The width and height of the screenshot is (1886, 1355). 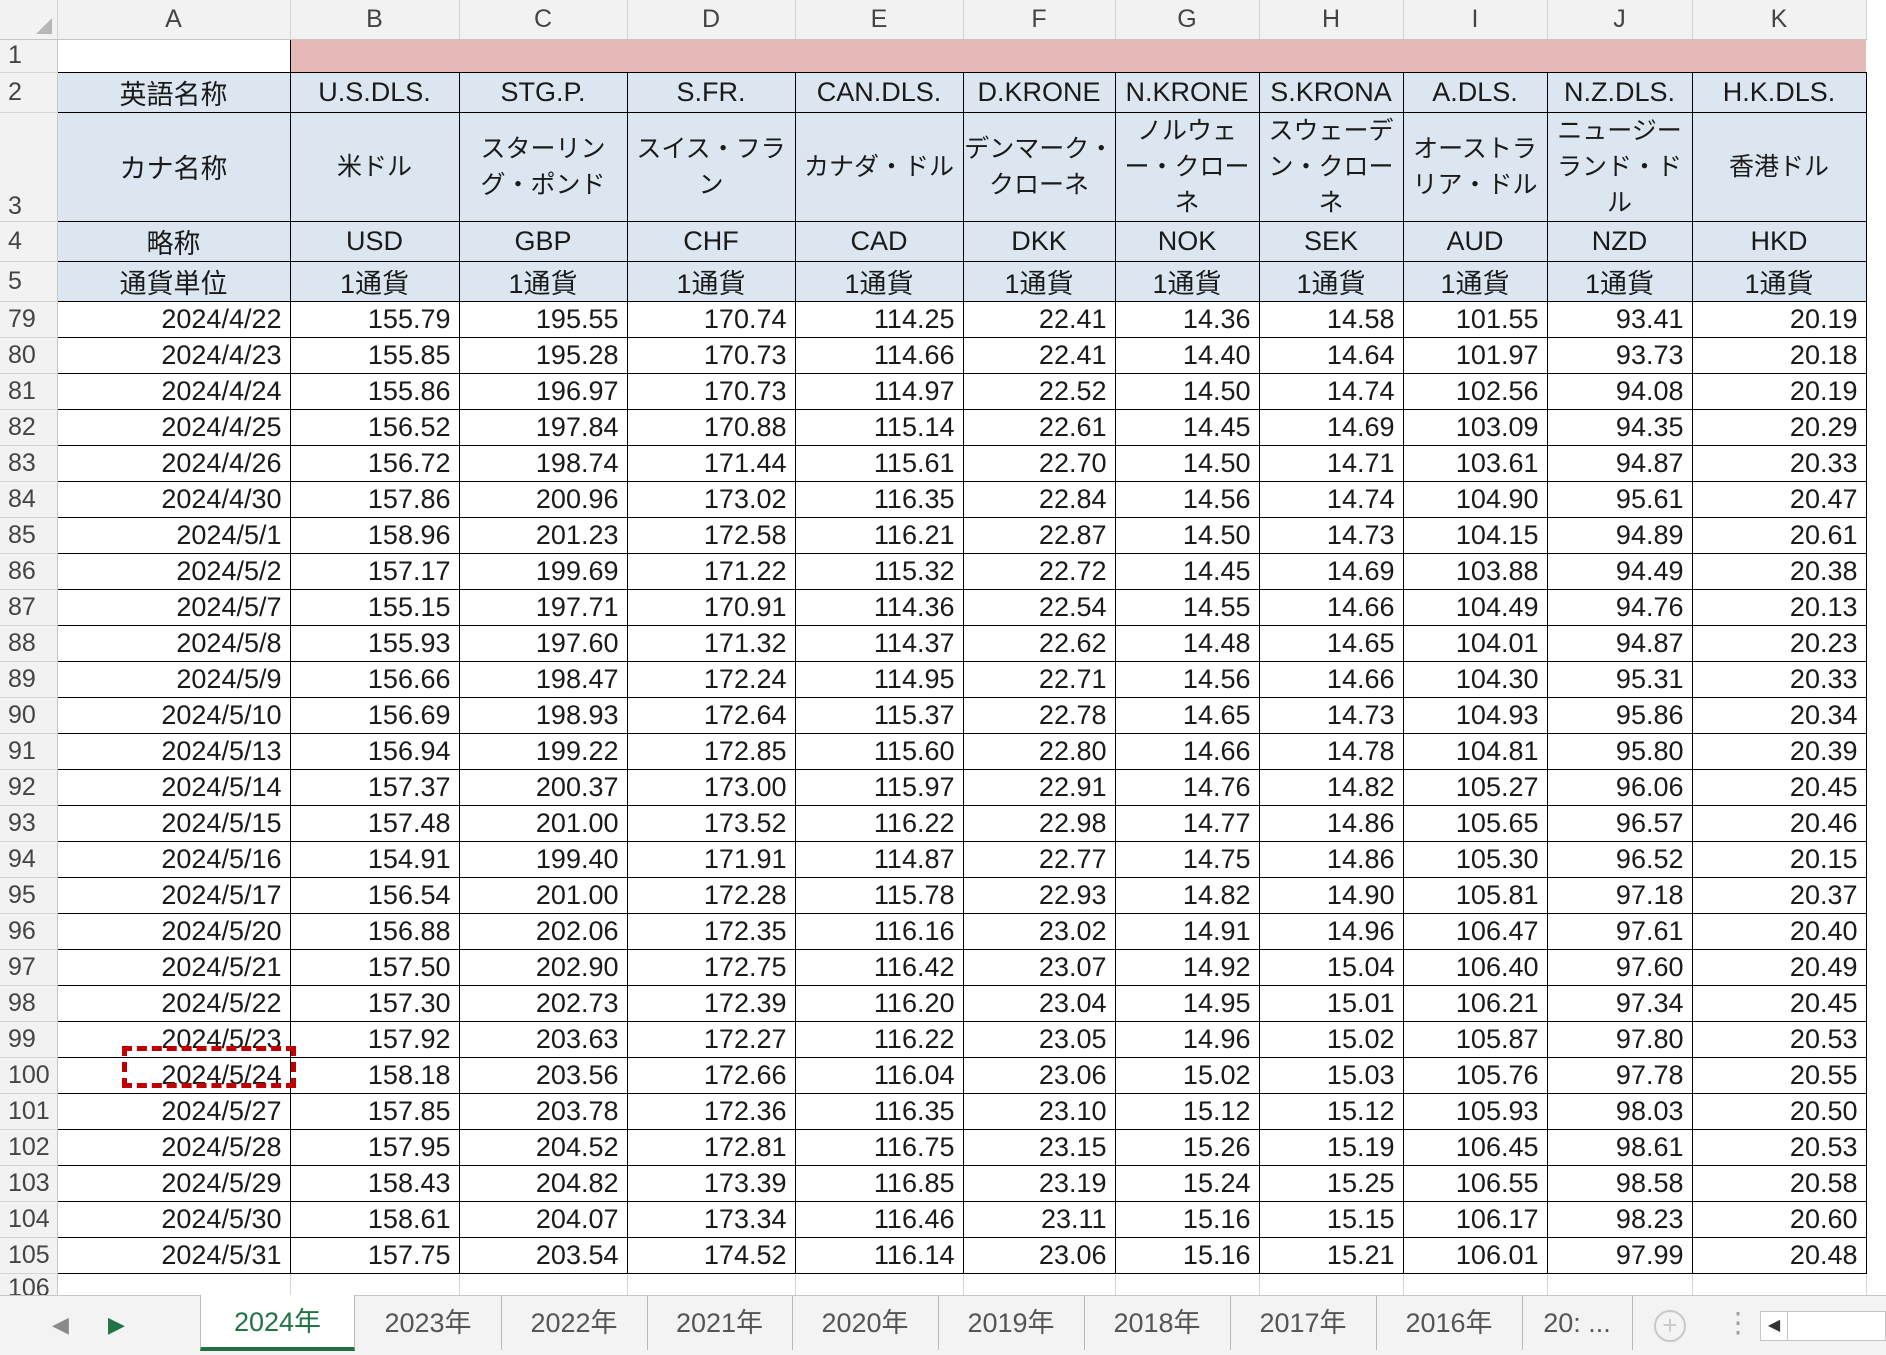 What do you see at coordinates (1187, 715) in the screenshot?
I see `rate-cell: 14.65` at bounding box center [1187, 715].